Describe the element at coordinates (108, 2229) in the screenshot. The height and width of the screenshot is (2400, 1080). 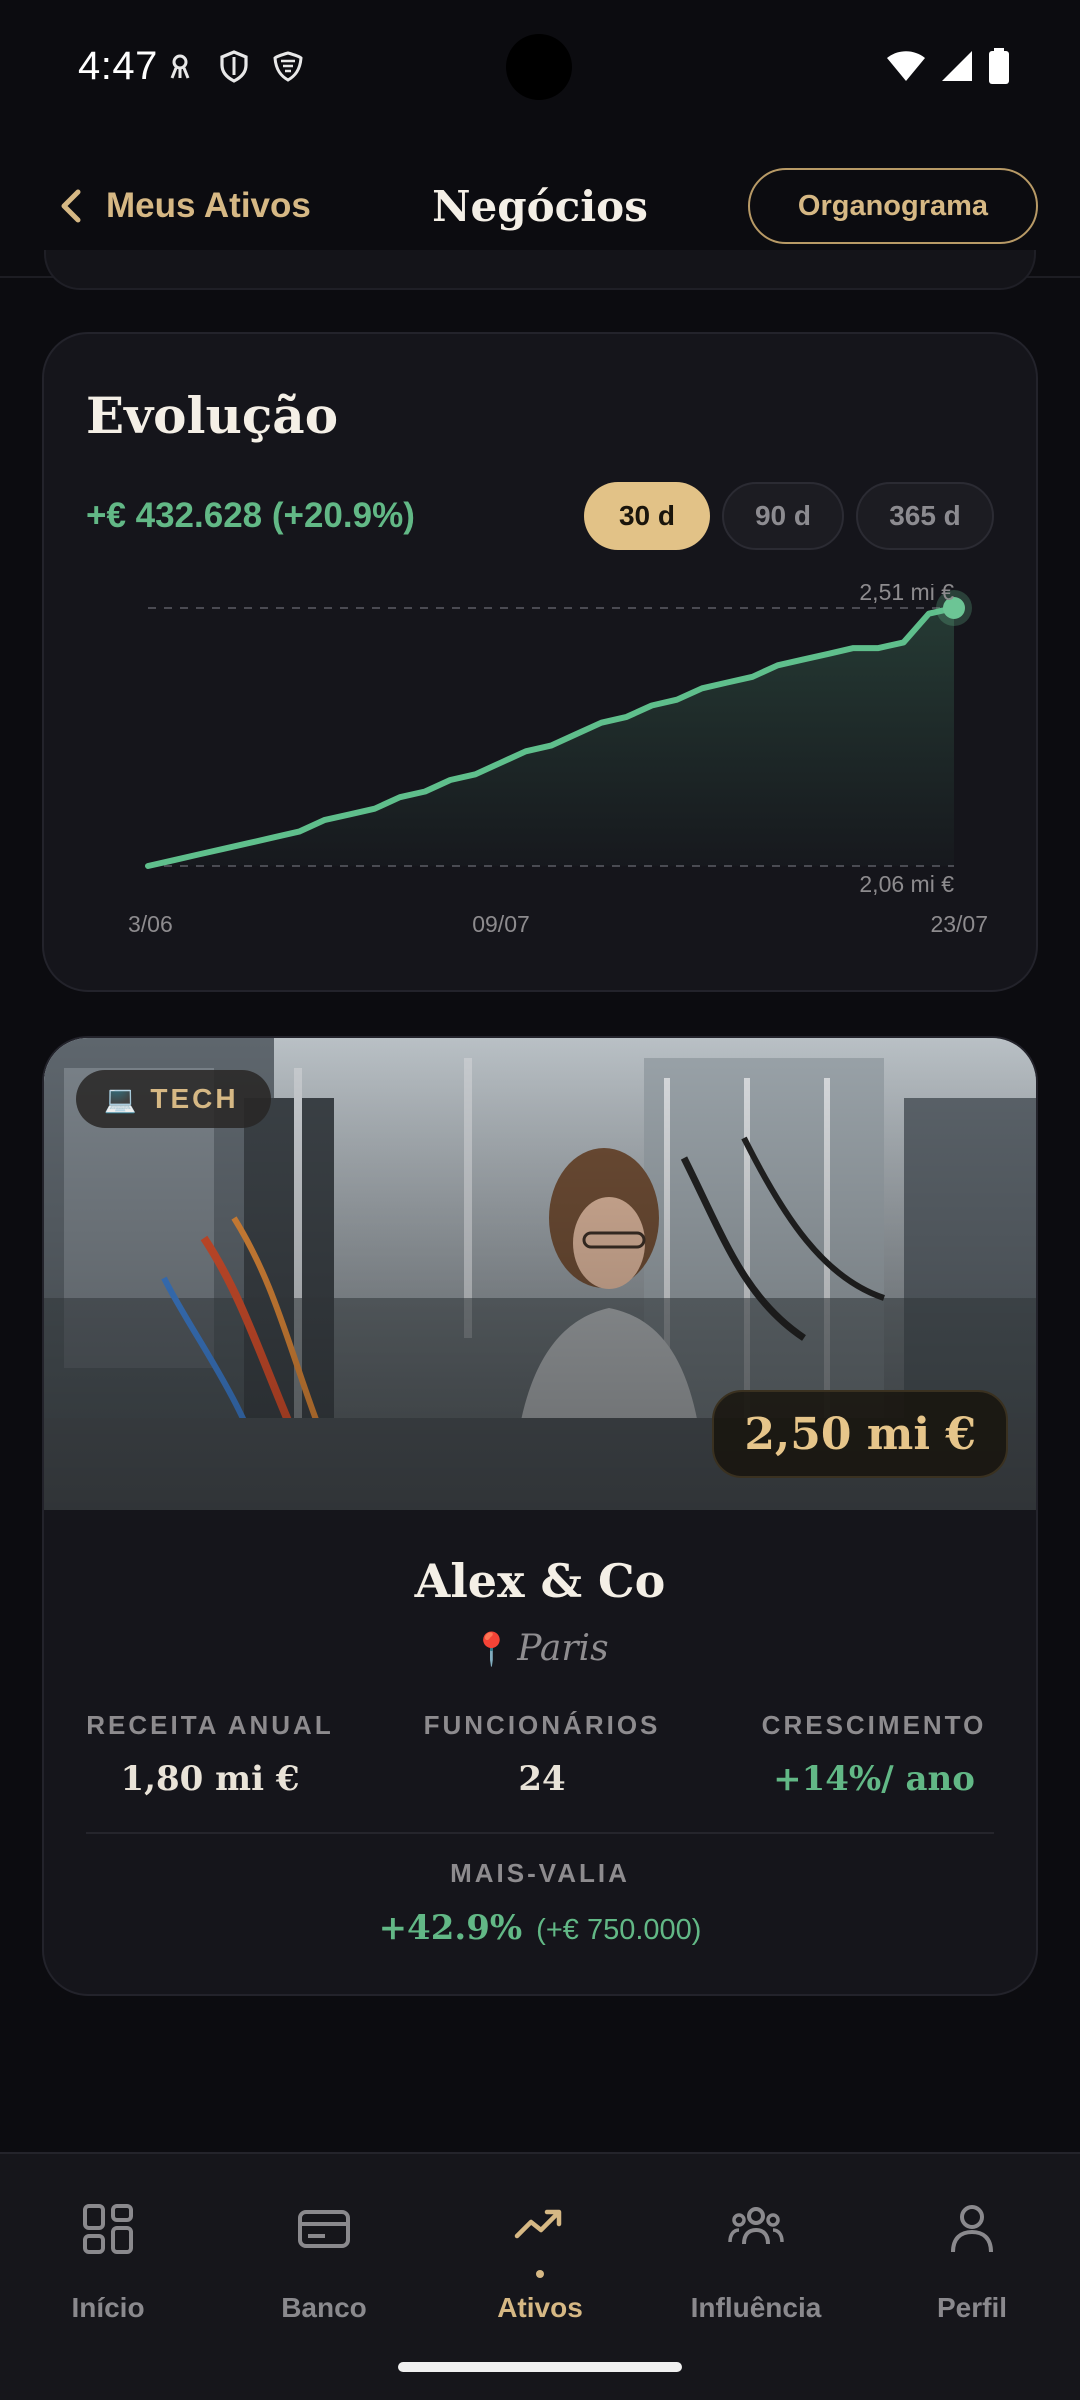
I see `grid-icon` at that location.